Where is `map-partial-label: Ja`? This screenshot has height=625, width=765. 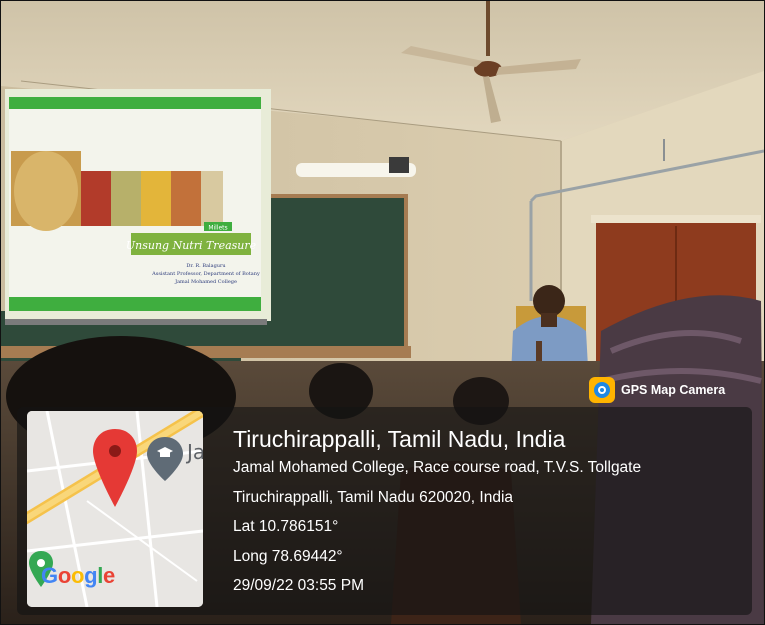 map-partial-label: Ja is located at coordinates (194, 452).